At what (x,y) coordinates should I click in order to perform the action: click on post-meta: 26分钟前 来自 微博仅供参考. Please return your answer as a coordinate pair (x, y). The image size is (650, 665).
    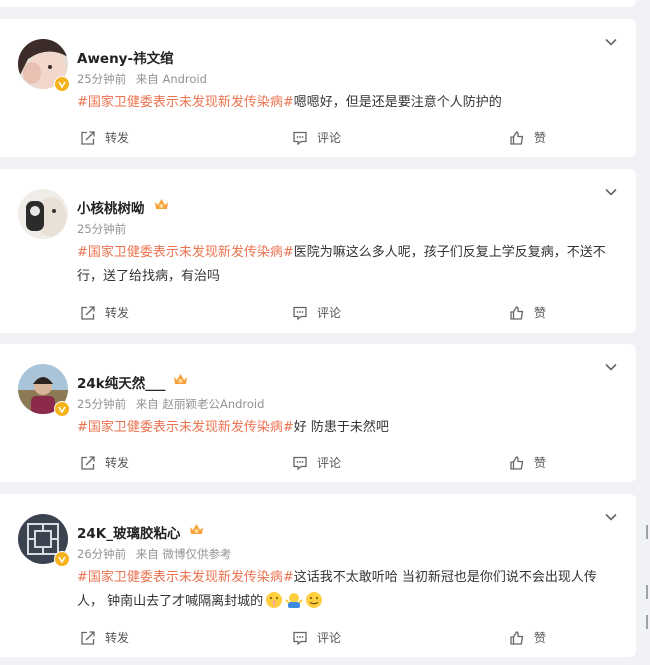
    Looking at the image, I should click on (157, 554).